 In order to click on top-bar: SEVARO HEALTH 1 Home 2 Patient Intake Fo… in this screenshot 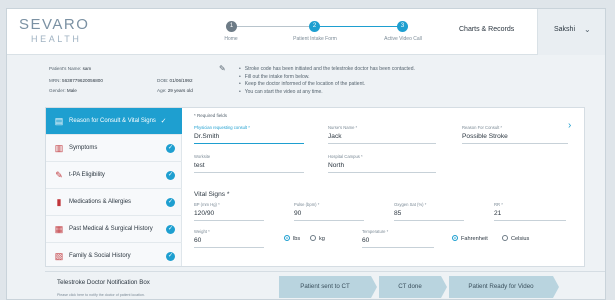, I will do `click(306, 32)`.